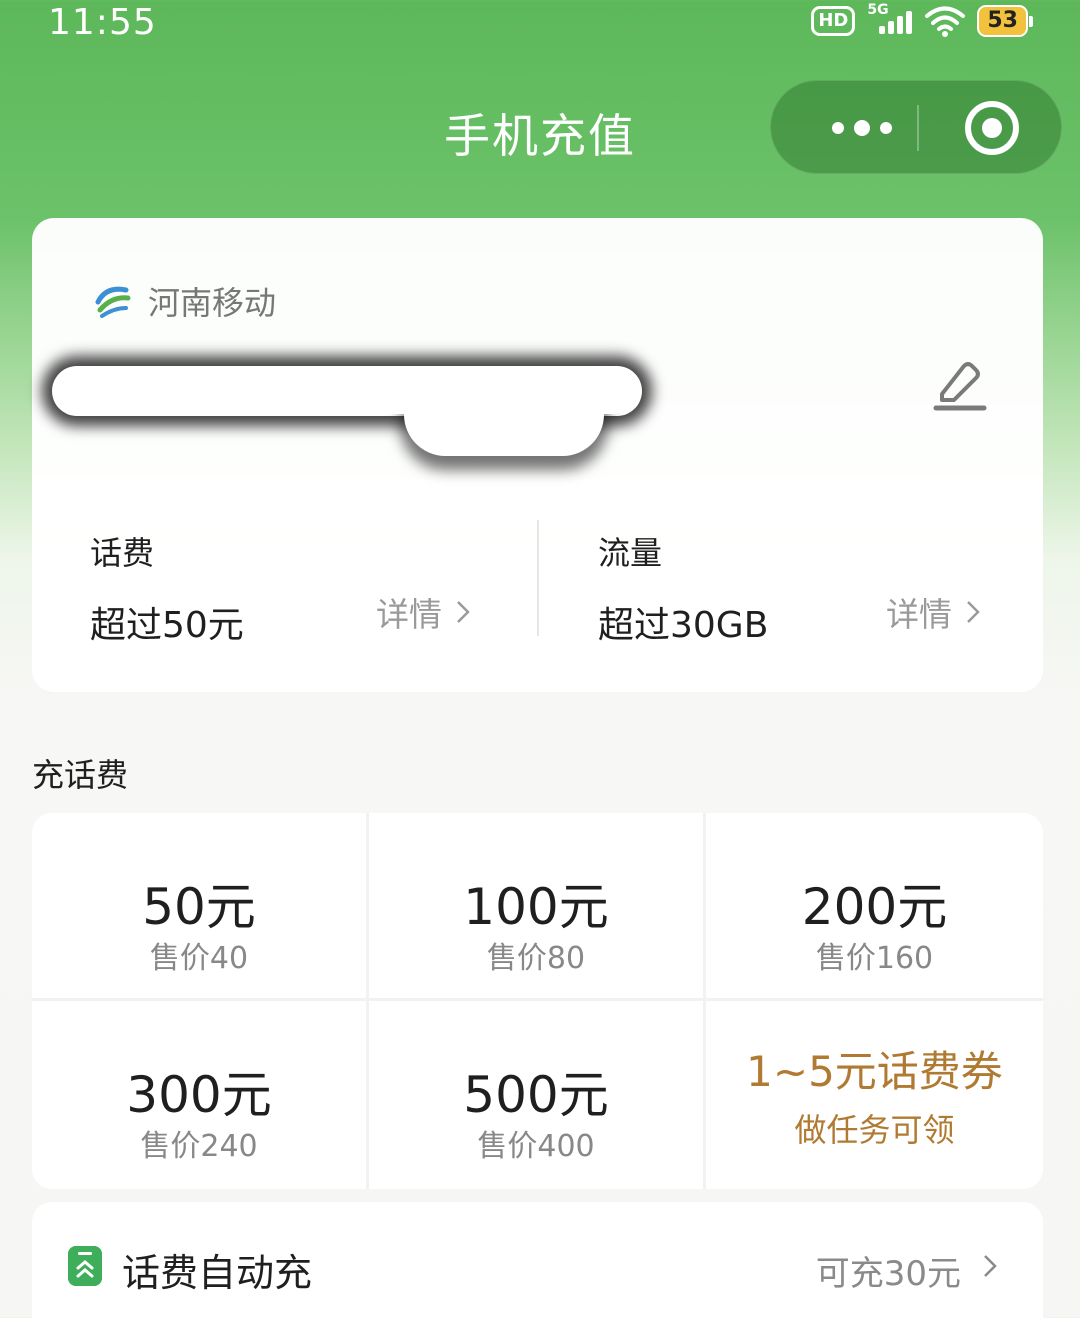  I want to click on close-circle-icon, so click(992, 128).